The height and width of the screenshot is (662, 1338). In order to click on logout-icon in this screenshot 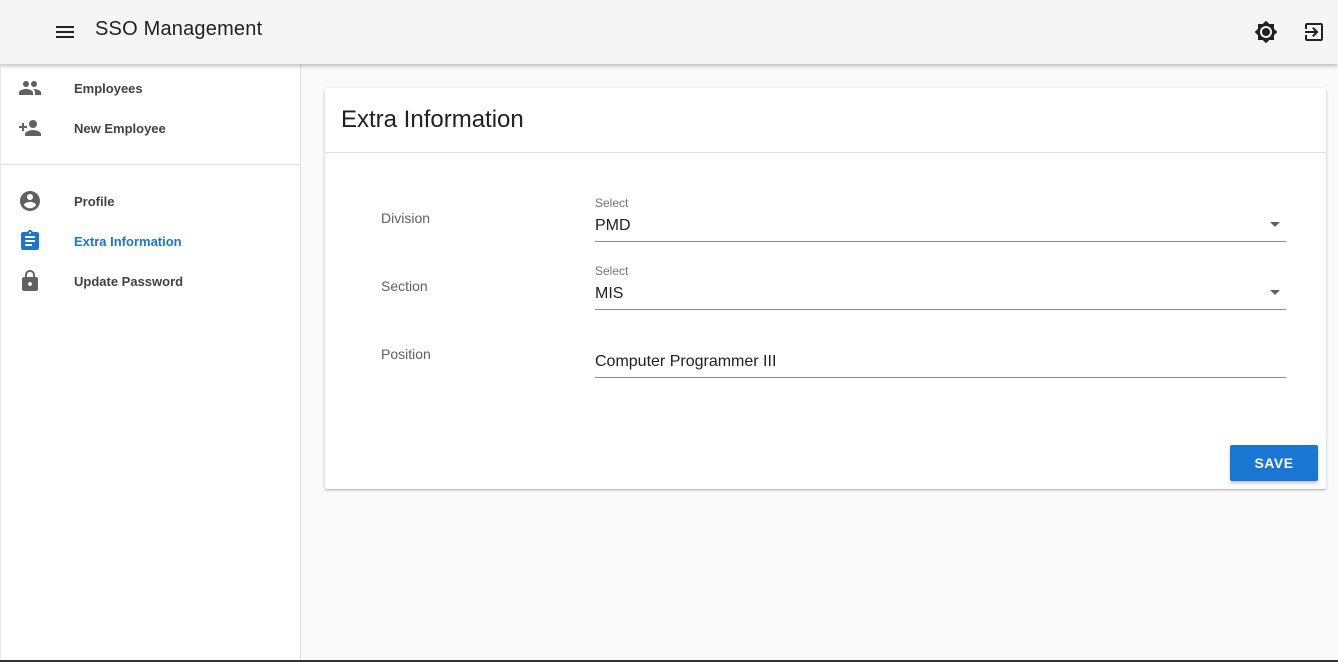, I will do `click(1314, 32)`.